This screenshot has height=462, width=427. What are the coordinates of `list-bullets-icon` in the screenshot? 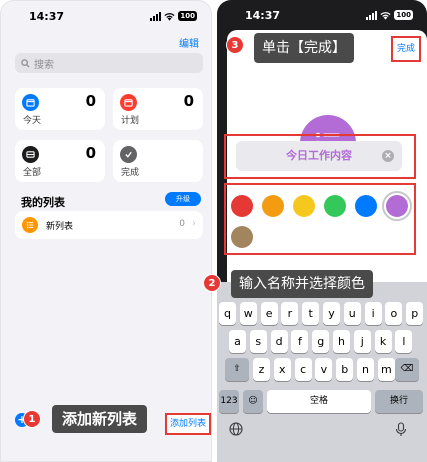 It's located at (30, 225).